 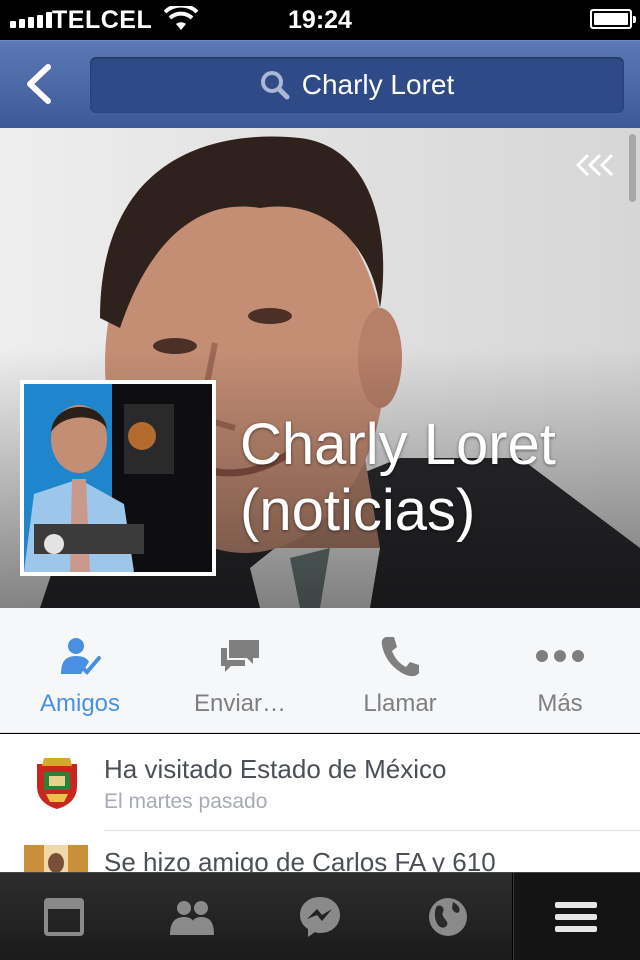 I want to click on tab-notifications, so click(x=448, y=916).